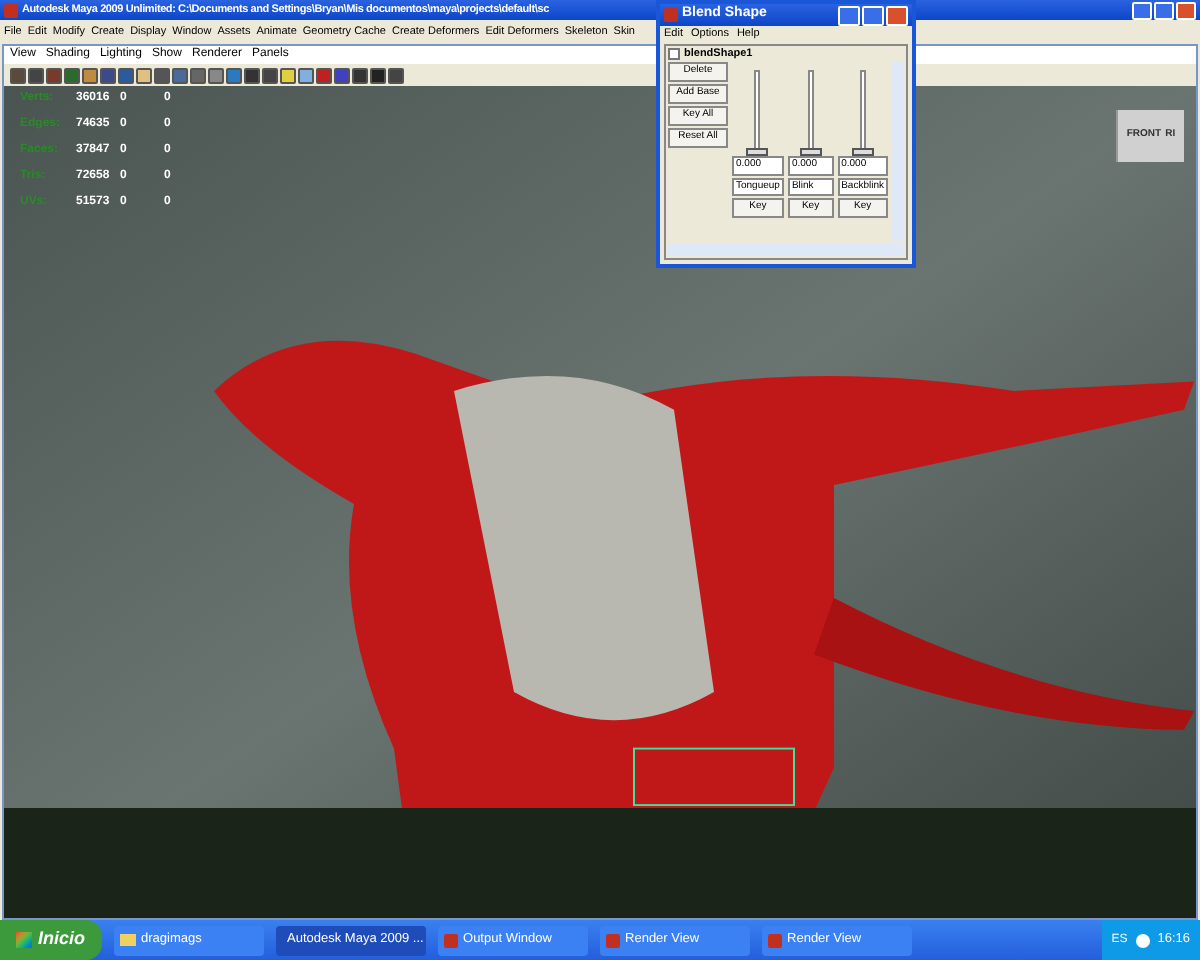  Describe the element at coordinates (1142, 940) in the screenshot. I see `tray-icon` at that location.